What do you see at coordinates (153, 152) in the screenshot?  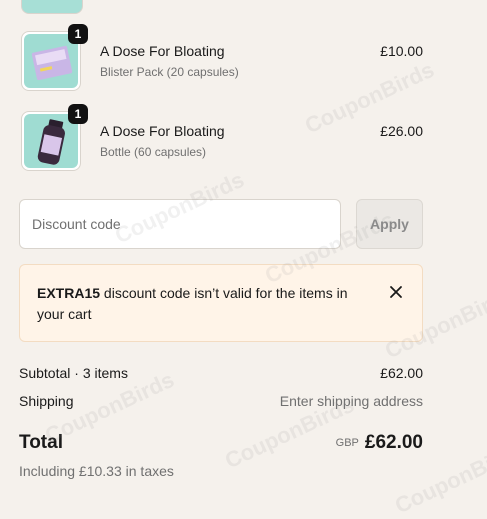 I see `product-variant: Bottle (60 capsules)` at bounding box center [153, 152].